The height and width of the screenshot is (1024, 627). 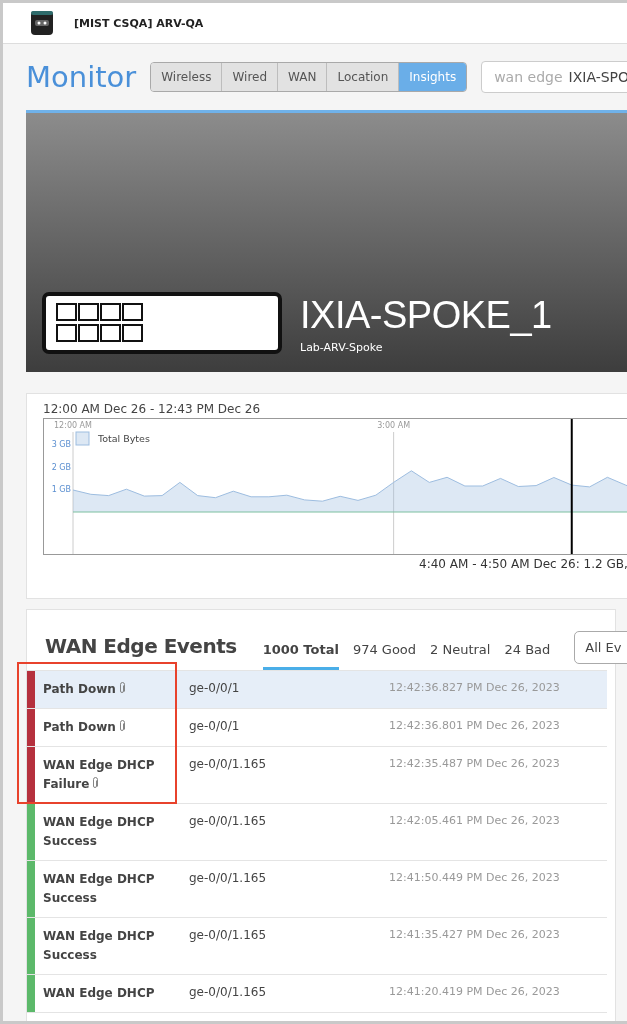 What do you see at coordinates (600, 647) in the screenshot?
I see `event-type-dropdown: All Ev` at bounding box center [600, 647].